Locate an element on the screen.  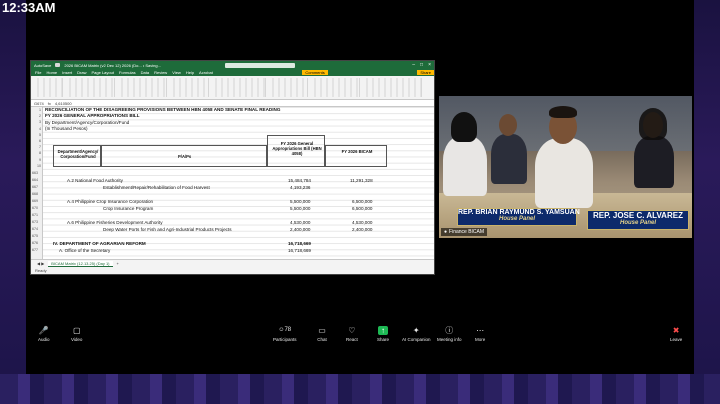
table-row: 671 is located at coordinates (232, 216).